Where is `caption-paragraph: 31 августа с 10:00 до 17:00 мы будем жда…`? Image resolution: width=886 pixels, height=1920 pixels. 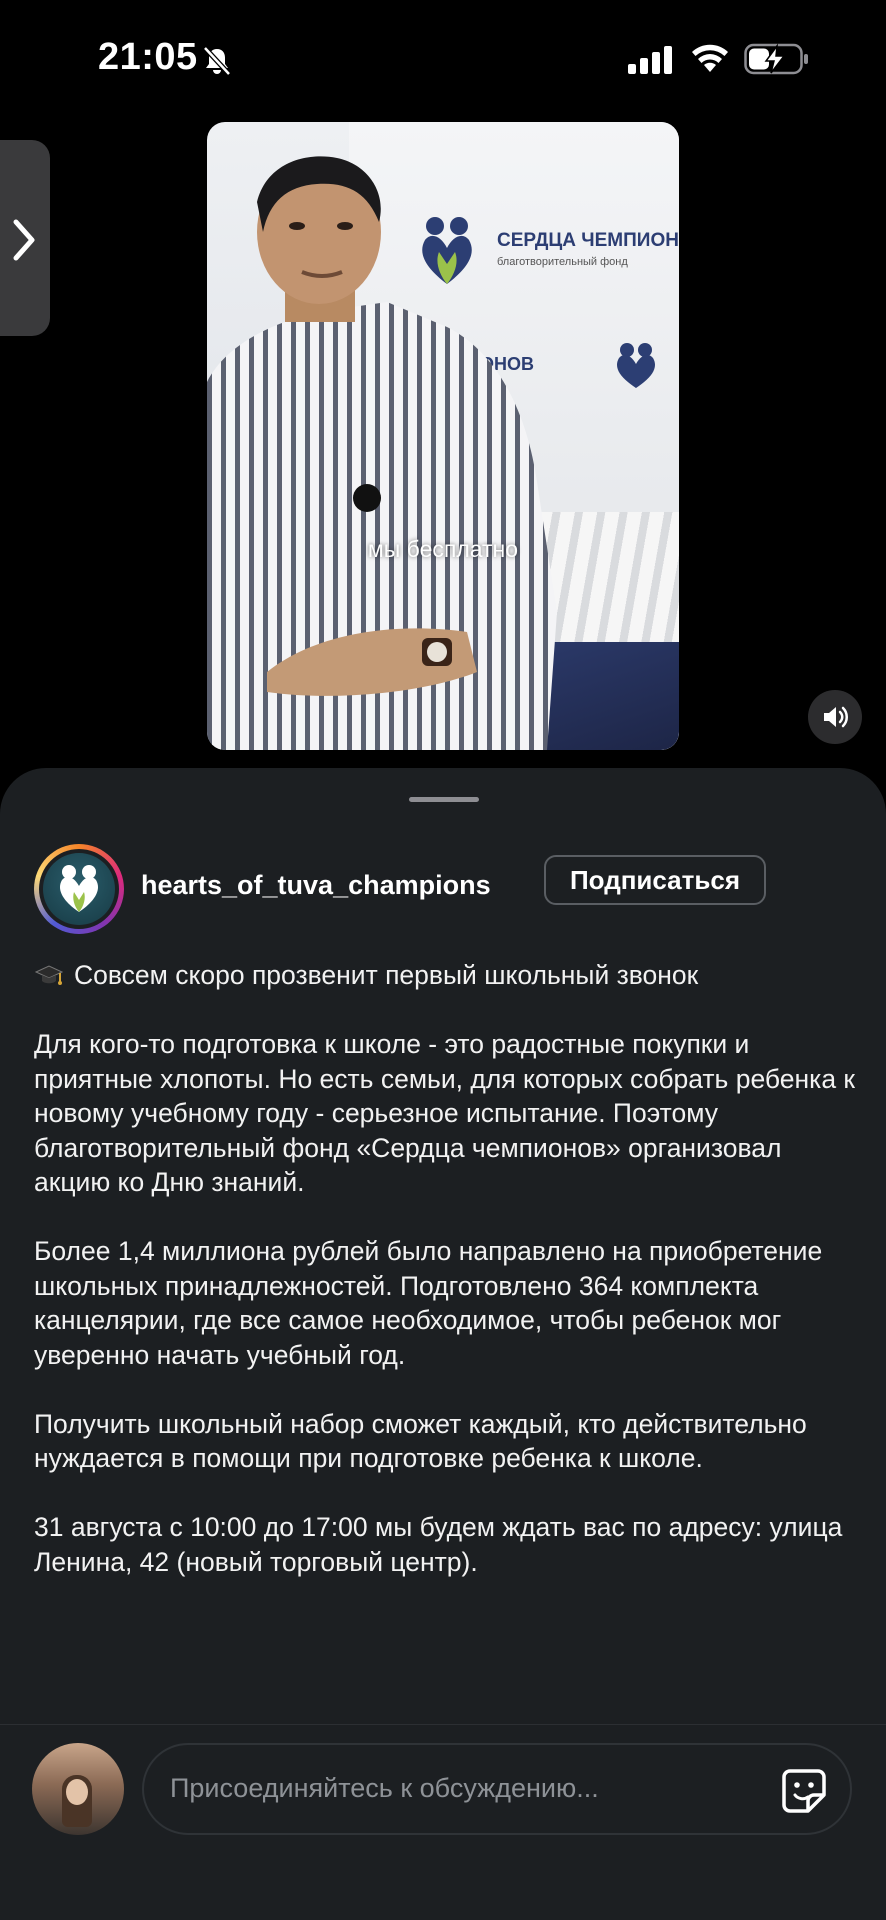
caption-paragraph: 31 августа с 10:00 до 17:00 мы будем жда… is located at coordinates (438, 1544).